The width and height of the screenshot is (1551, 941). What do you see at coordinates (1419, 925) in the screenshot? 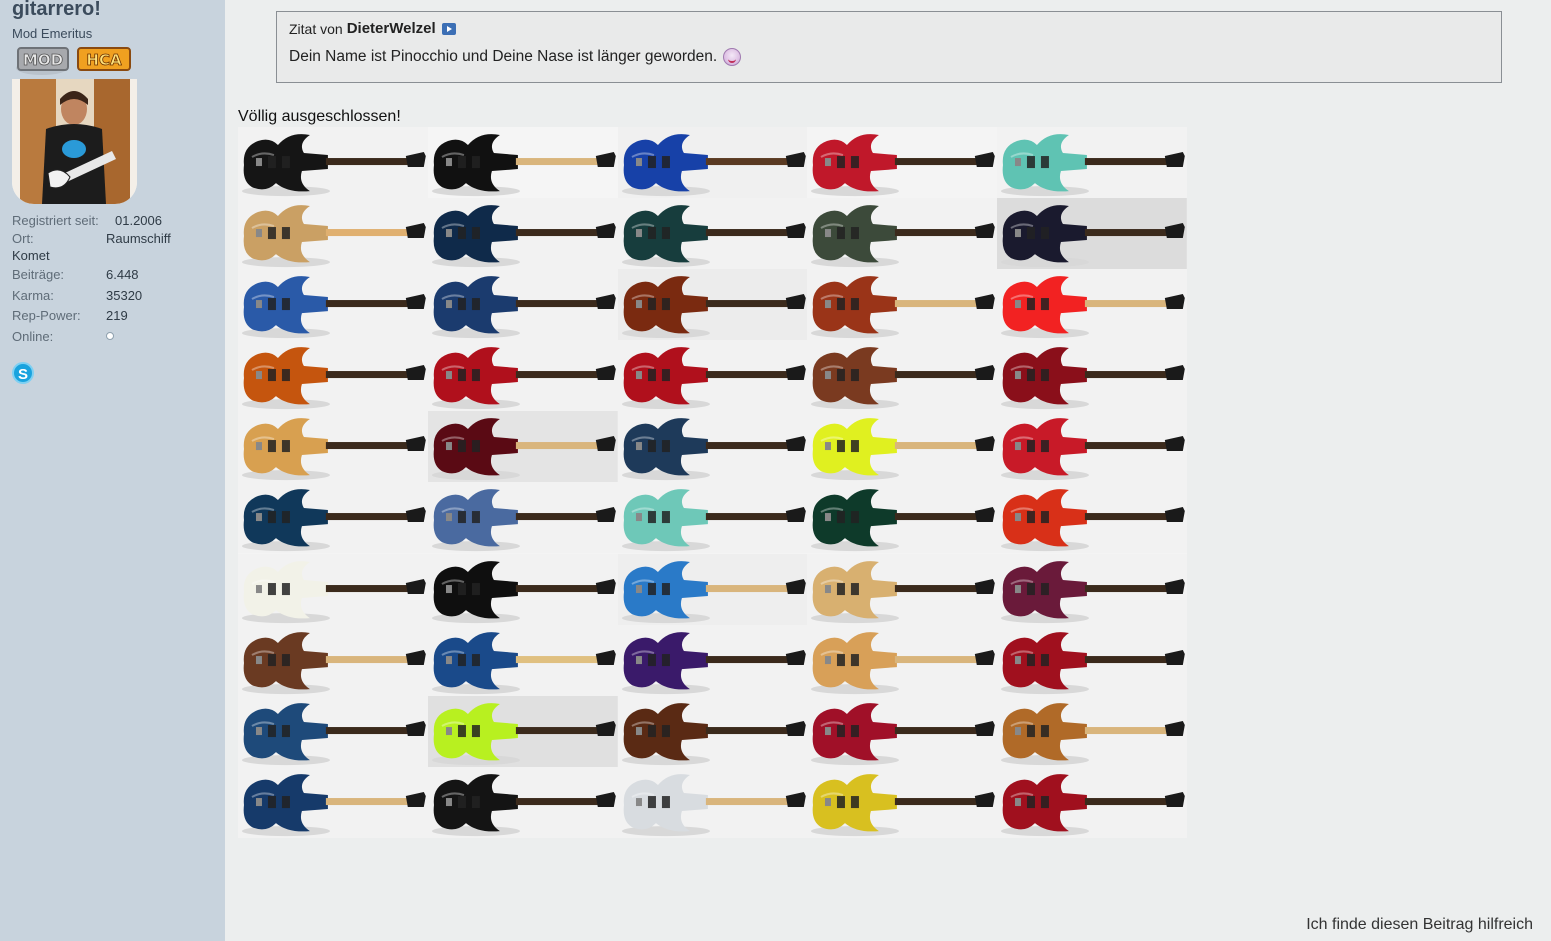
I see `helpful-link: Ich finde diesen Beitrag hilfreich` at bounding box center [1419, 925].